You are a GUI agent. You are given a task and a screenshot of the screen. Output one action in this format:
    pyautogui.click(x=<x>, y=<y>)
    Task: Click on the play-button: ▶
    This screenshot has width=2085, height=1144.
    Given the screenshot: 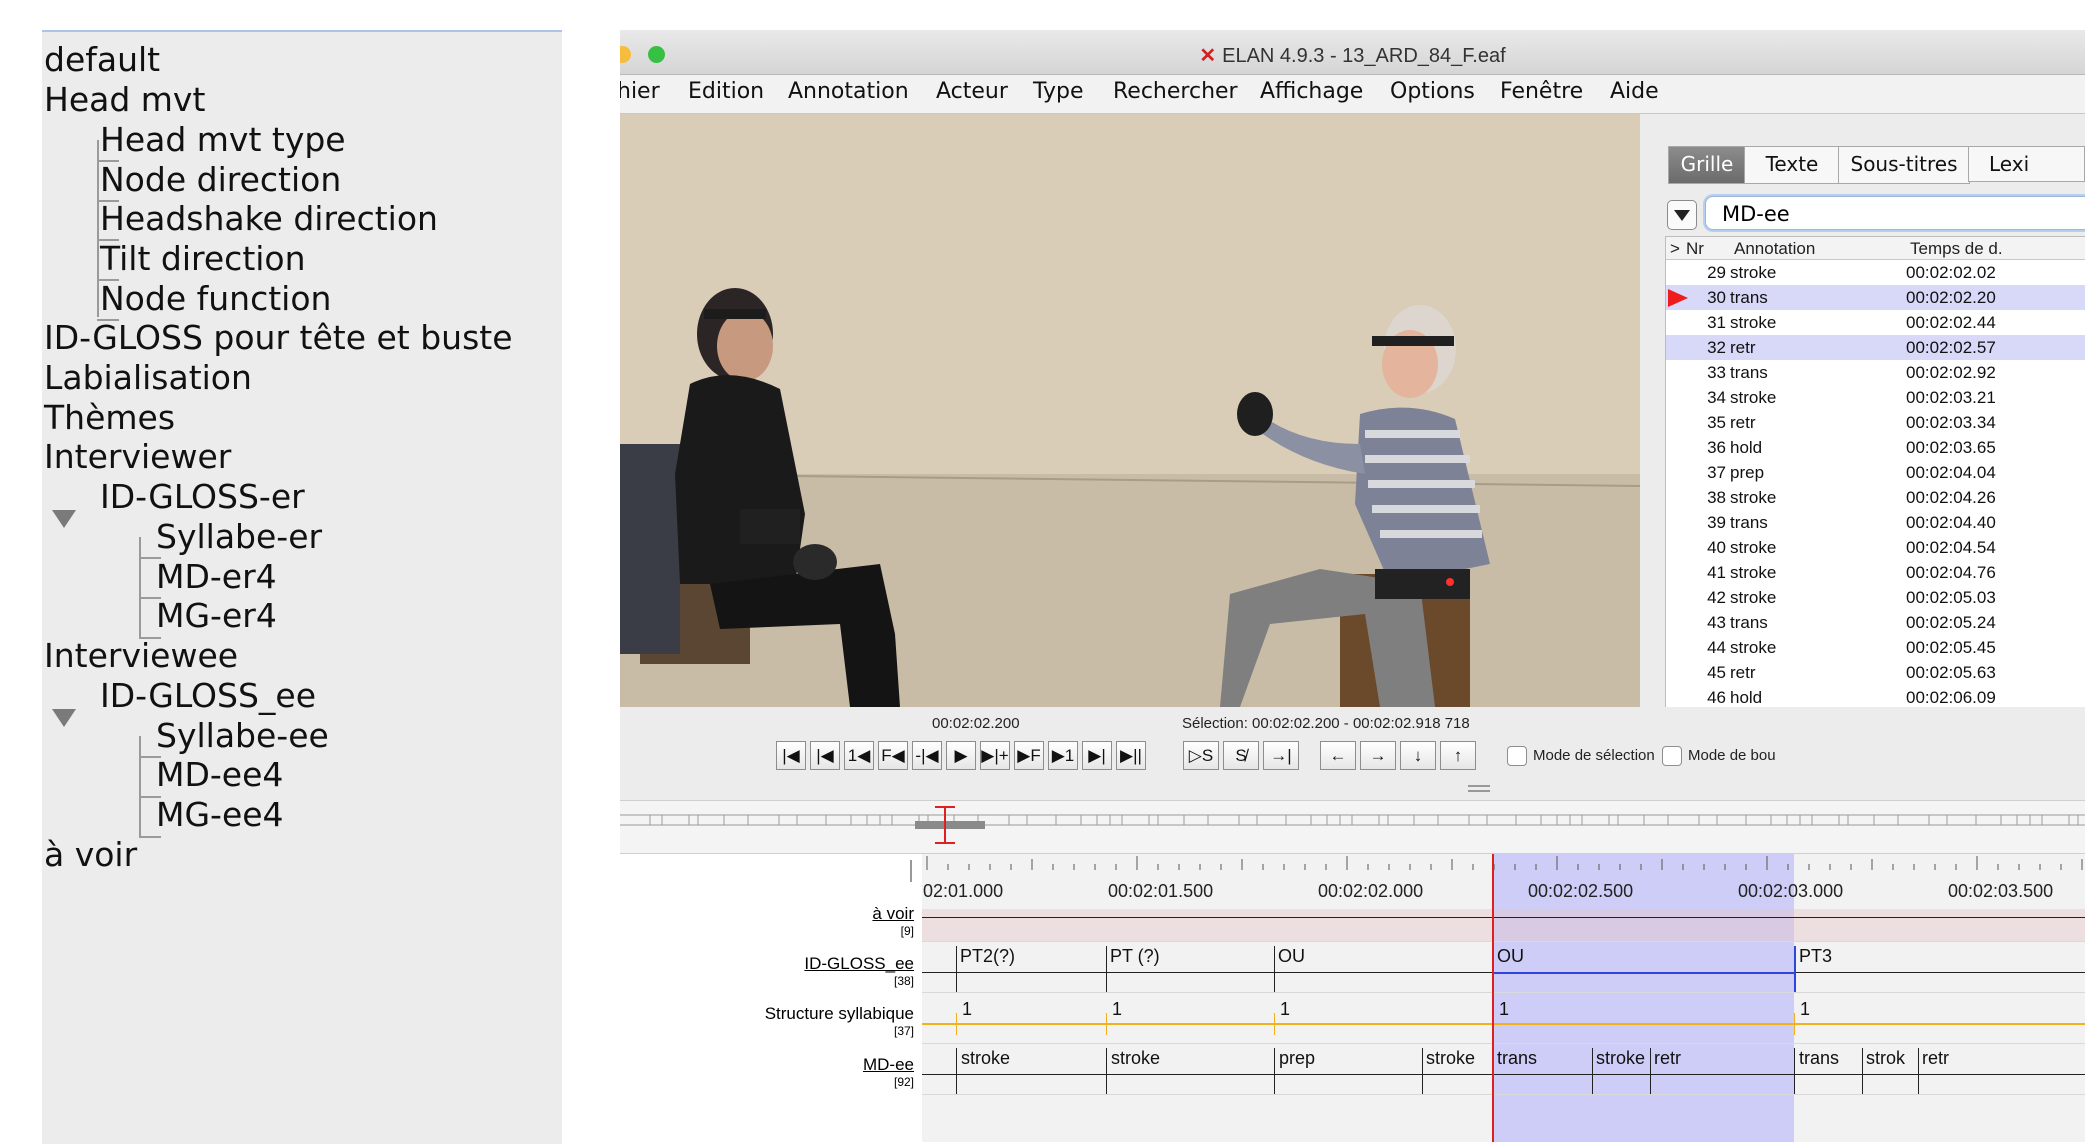 What is the action you would take?
    pyautogui.click(x=961, y=755)
    